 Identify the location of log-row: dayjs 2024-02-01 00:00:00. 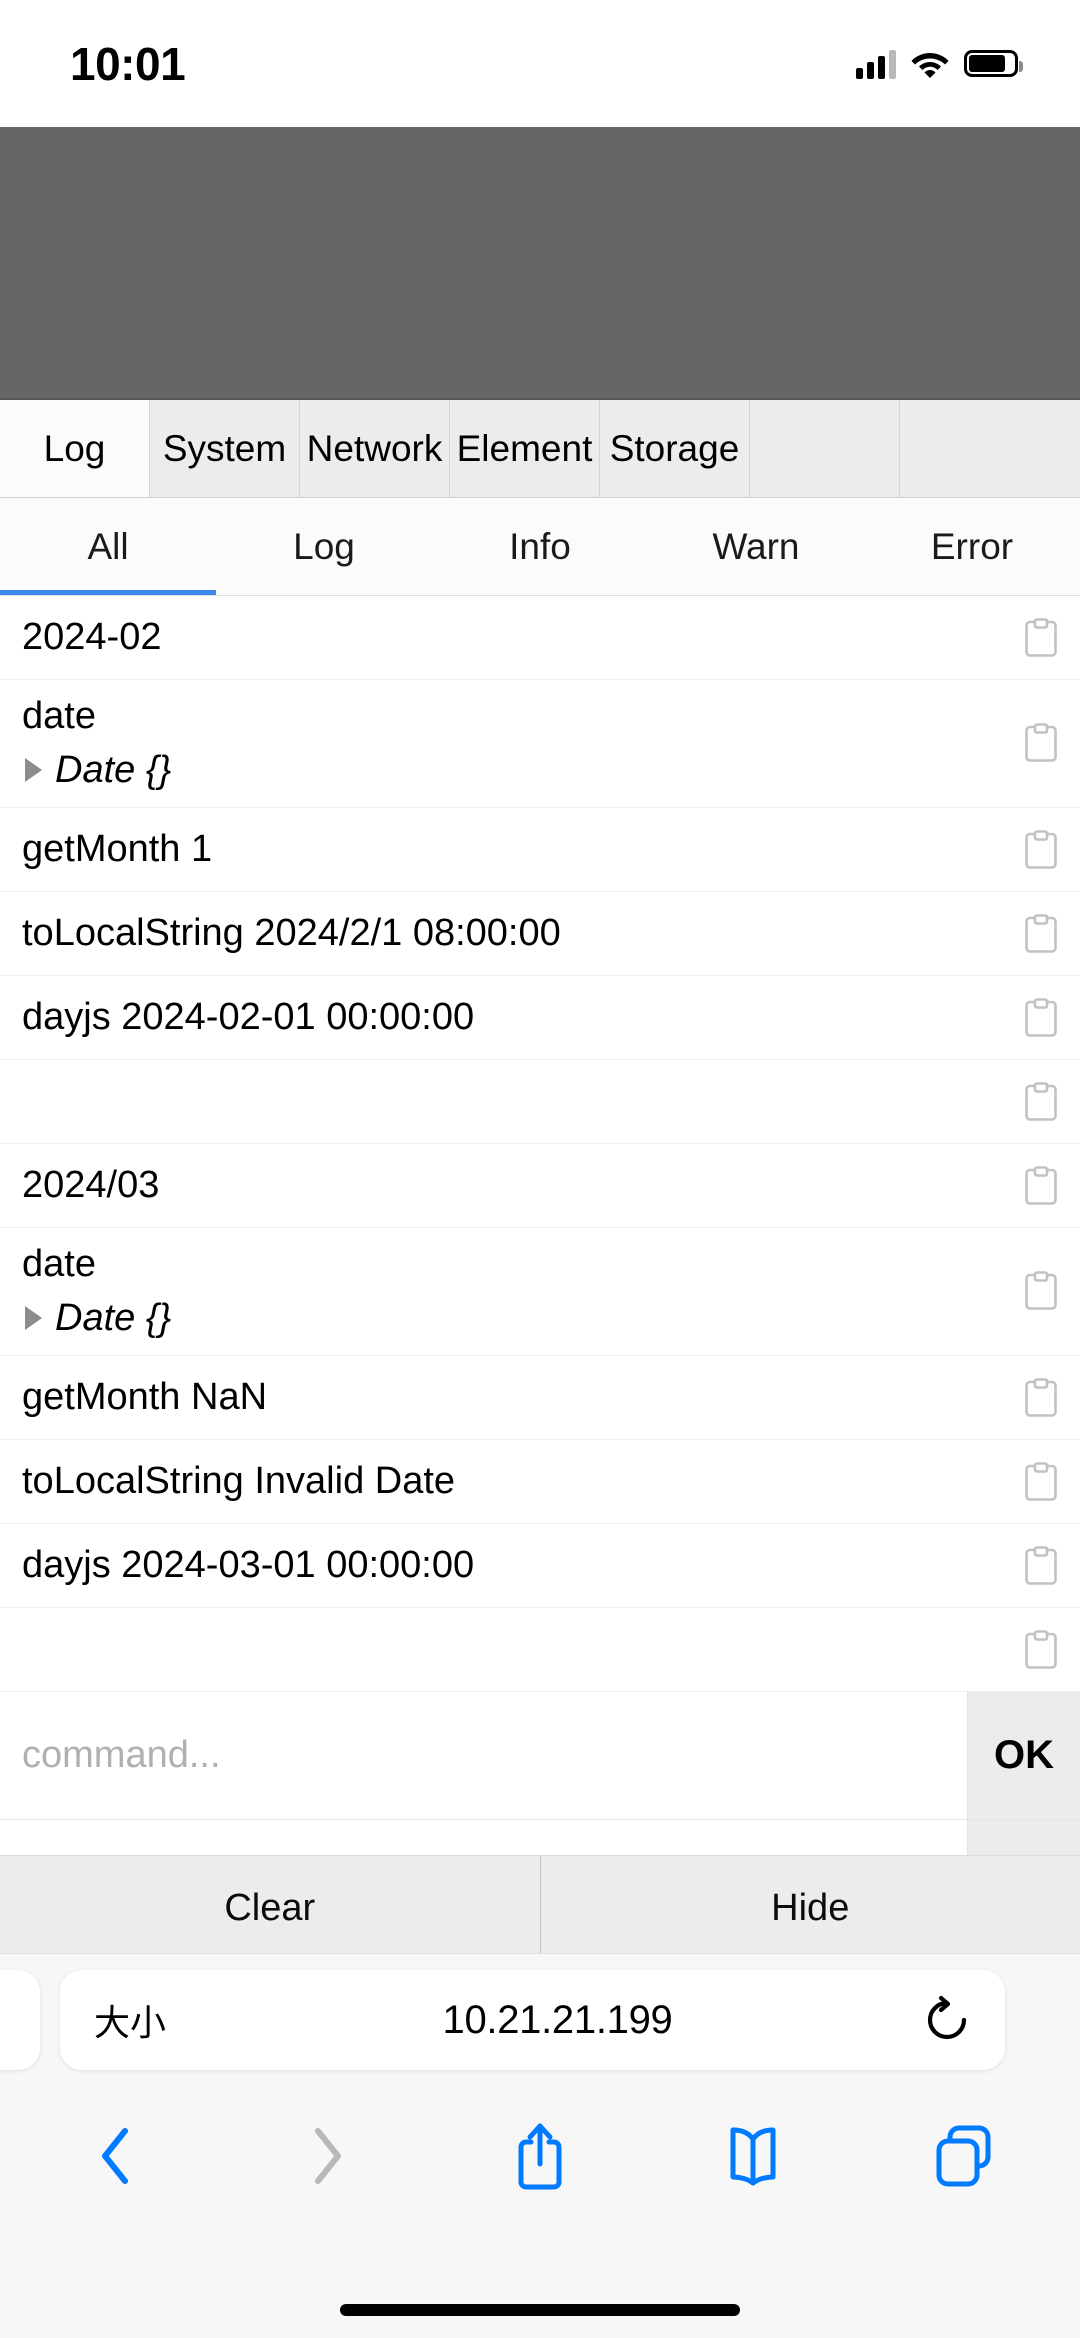
(540, 1018).